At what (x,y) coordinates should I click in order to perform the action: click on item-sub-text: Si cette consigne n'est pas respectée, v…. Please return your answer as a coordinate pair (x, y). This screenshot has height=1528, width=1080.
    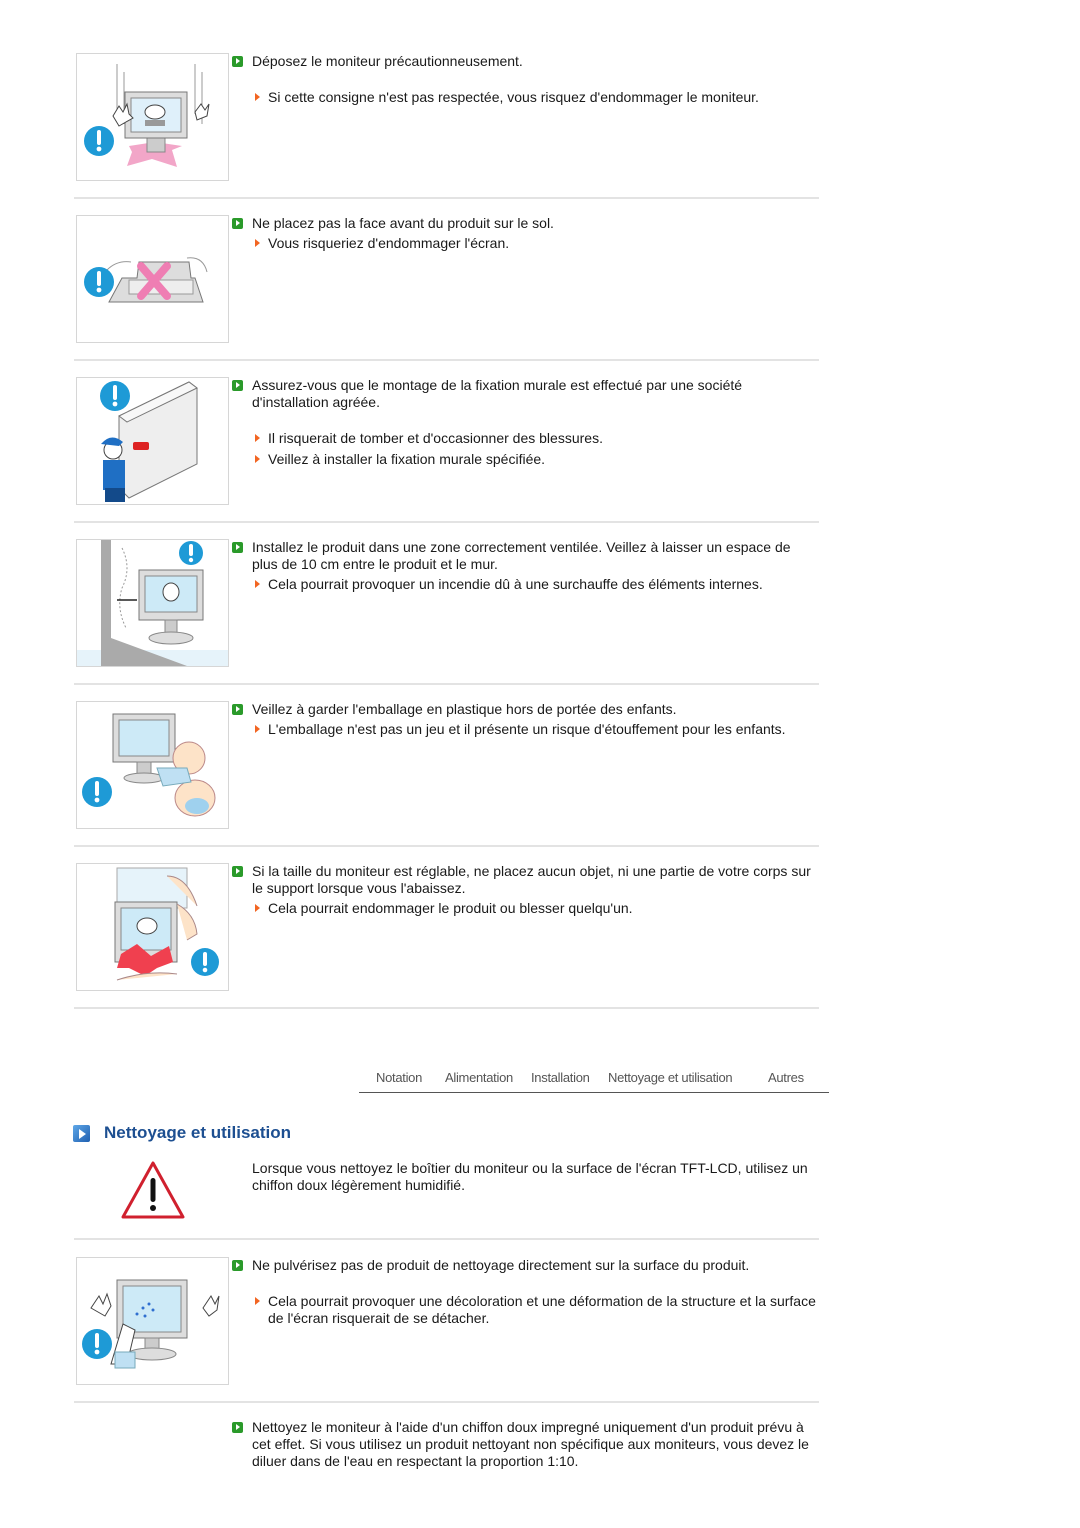
    Looking at the image, I should click on (513, 97).